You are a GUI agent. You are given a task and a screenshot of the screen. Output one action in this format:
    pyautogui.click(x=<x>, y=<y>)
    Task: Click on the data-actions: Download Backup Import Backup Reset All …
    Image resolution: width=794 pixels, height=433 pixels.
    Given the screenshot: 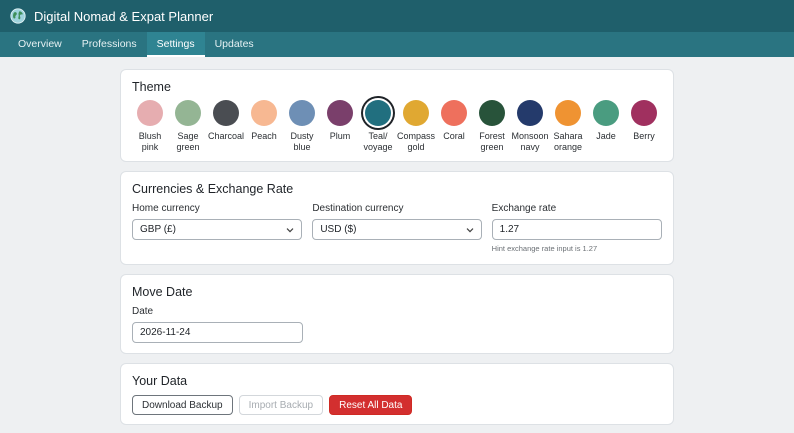 What is the action you would take?
    pyautogui.click(x=397, y=405)
    